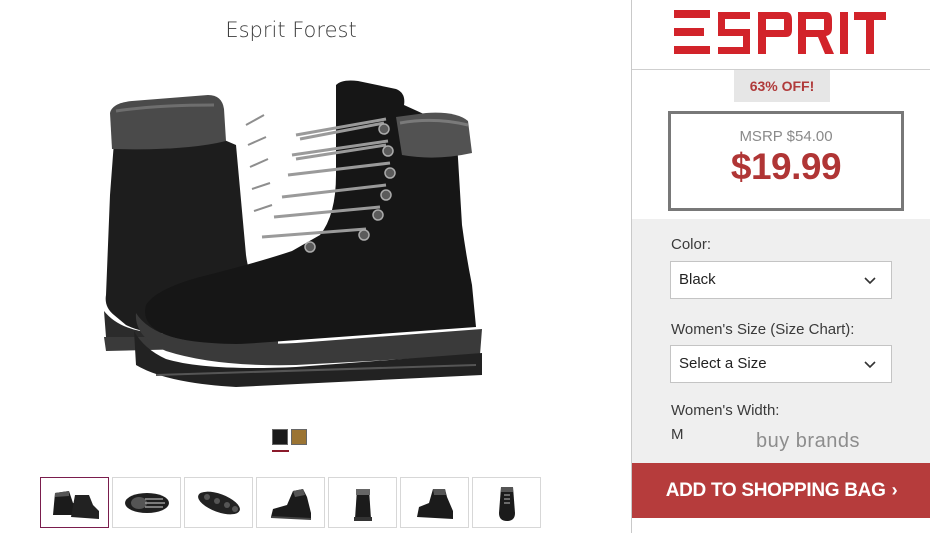 Image resolution: width=930 pixels, height=533 pixels. I want to click on size-select-value: Select a Size, so click(723, 363).